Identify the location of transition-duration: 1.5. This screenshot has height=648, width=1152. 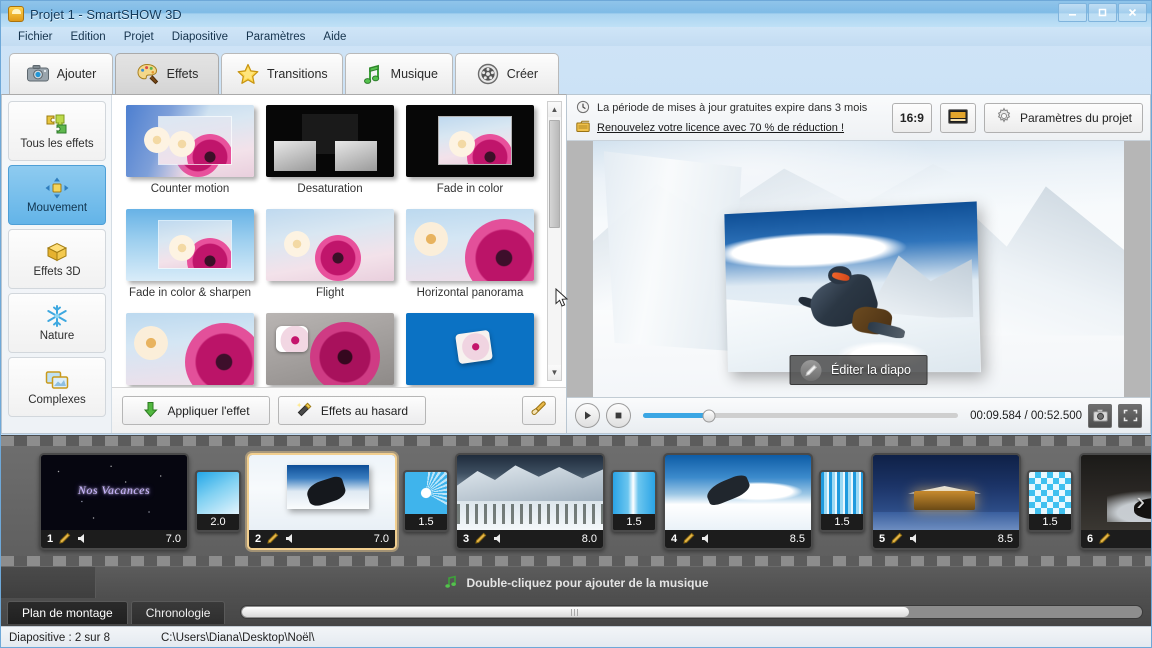
(634, 522).